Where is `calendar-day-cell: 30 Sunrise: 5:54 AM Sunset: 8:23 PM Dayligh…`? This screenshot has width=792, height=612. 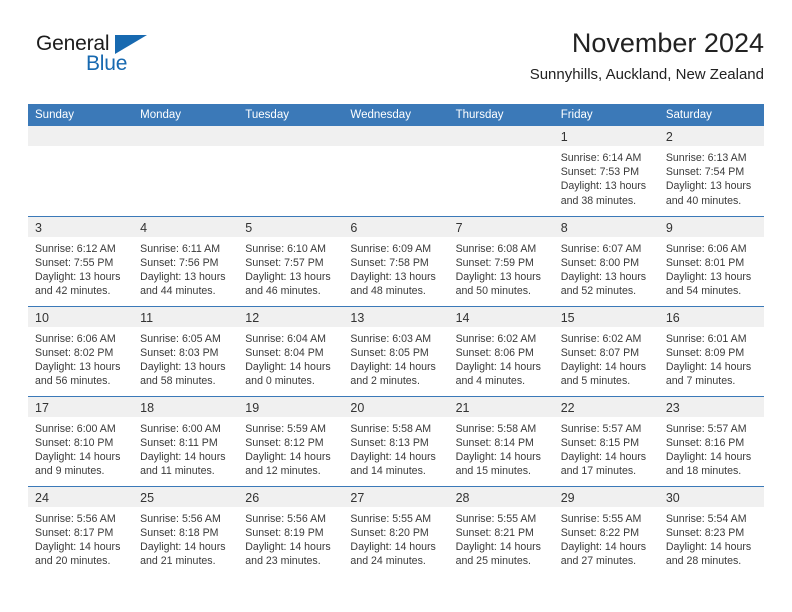
calendar-day-cell: 30 Sunrise: 5:54 AM Sunset: 8:23 PM Dayligh… is located at coordinates (711, 530).